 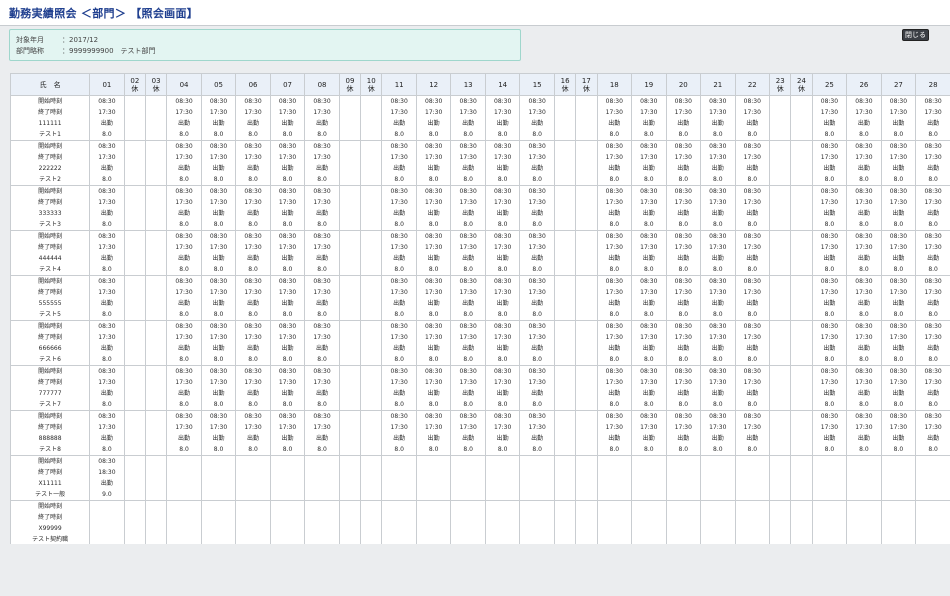 What do you see at coordinates (50, 224) in the screenshot?
I see `employee-name: テスト3` at bounding box center [50, 224].